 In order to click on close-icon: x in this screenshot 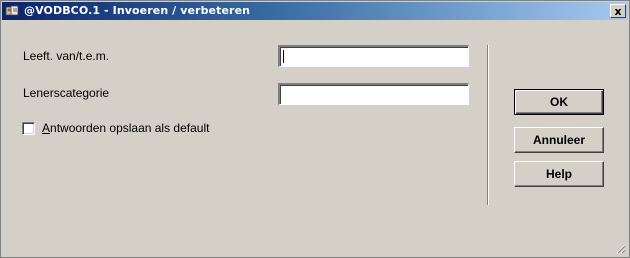, I will do `click(618, 11)`.